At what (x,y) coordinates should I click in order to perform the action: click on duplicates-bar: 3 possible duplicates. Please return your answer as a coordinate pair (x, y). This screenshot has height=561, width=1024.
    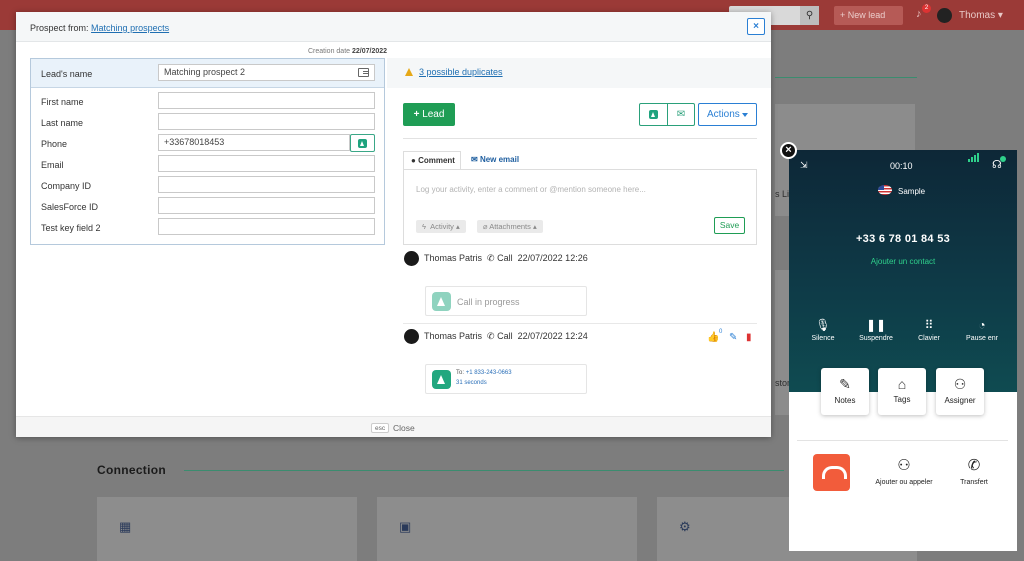
    Looking at the image, I should click on (579, 73).